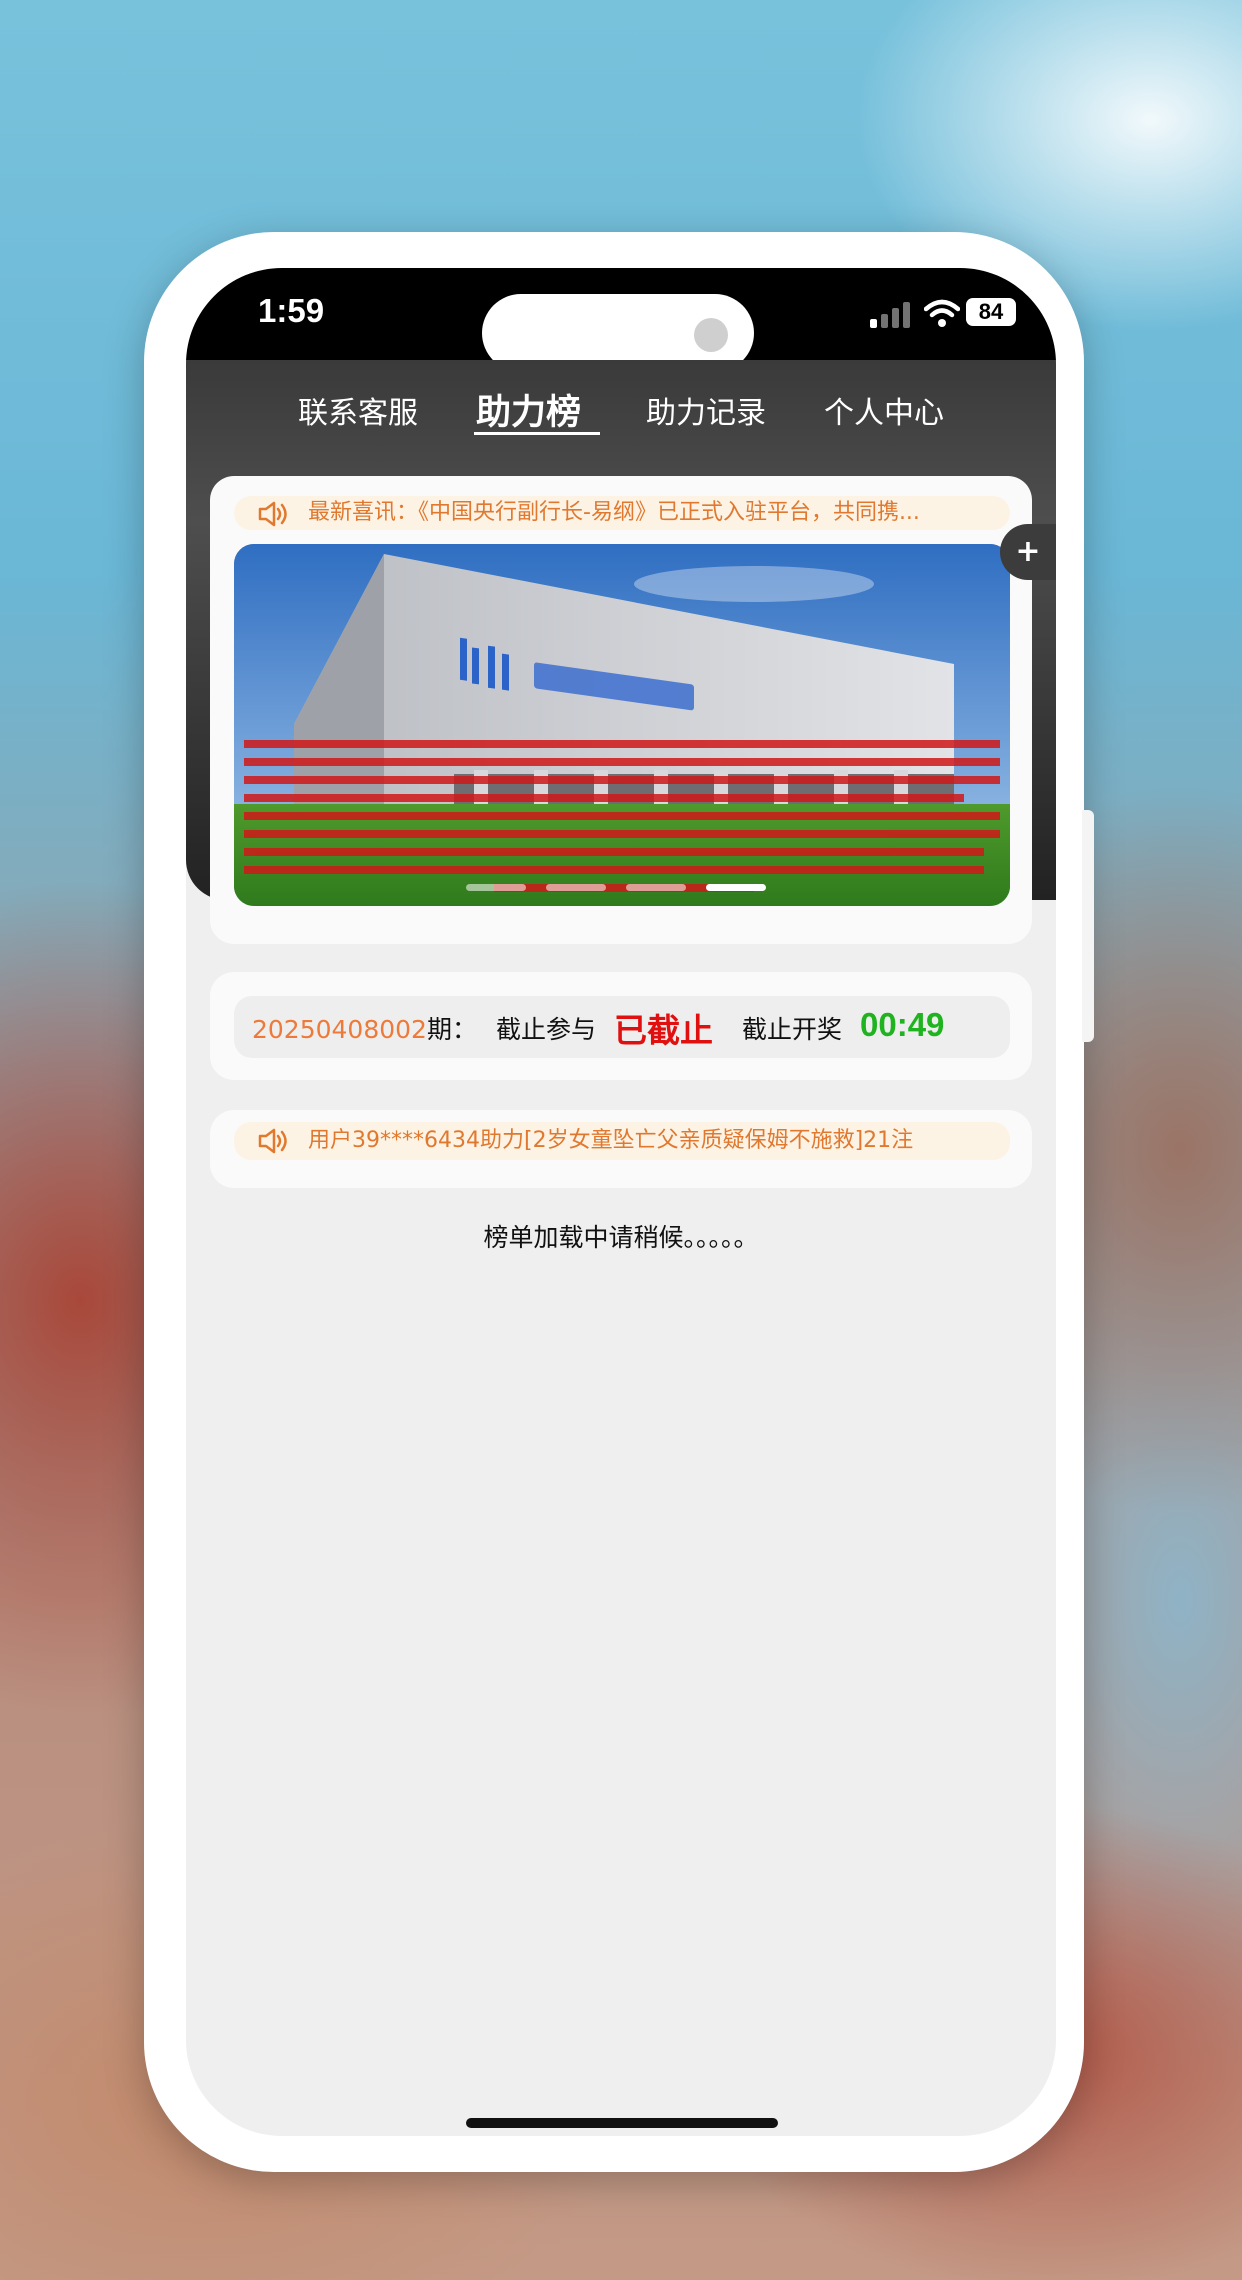 This screenshot has height=2280, width=1242. What do you see at coordinates (621, 320) in the screenshot?
I see `status-bar: 1:59 84` at bounding box center [621, 320].